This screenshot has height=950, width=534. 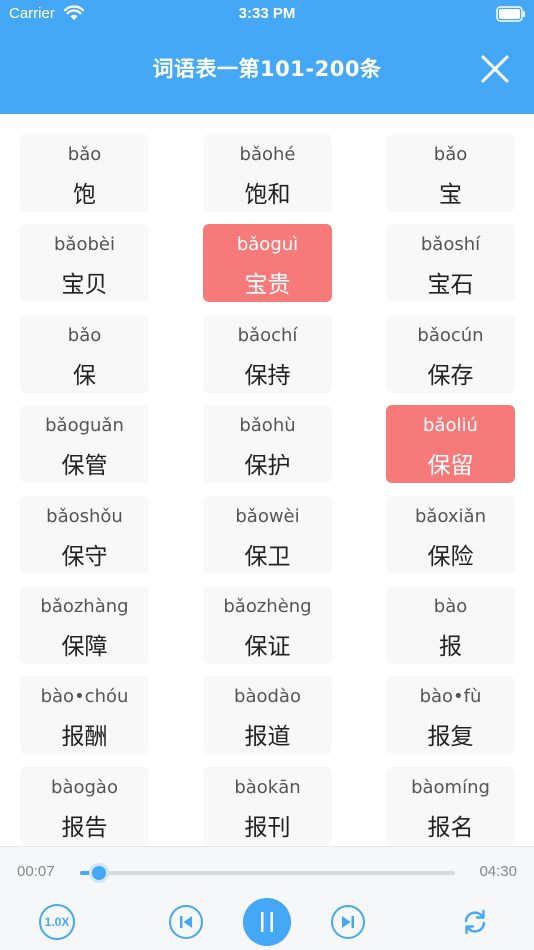 What do you see at coordinates (450, 516) in the screenshot?
I see `word-pinyin: bǎoxiǎn` at bounding box center [450, 516].